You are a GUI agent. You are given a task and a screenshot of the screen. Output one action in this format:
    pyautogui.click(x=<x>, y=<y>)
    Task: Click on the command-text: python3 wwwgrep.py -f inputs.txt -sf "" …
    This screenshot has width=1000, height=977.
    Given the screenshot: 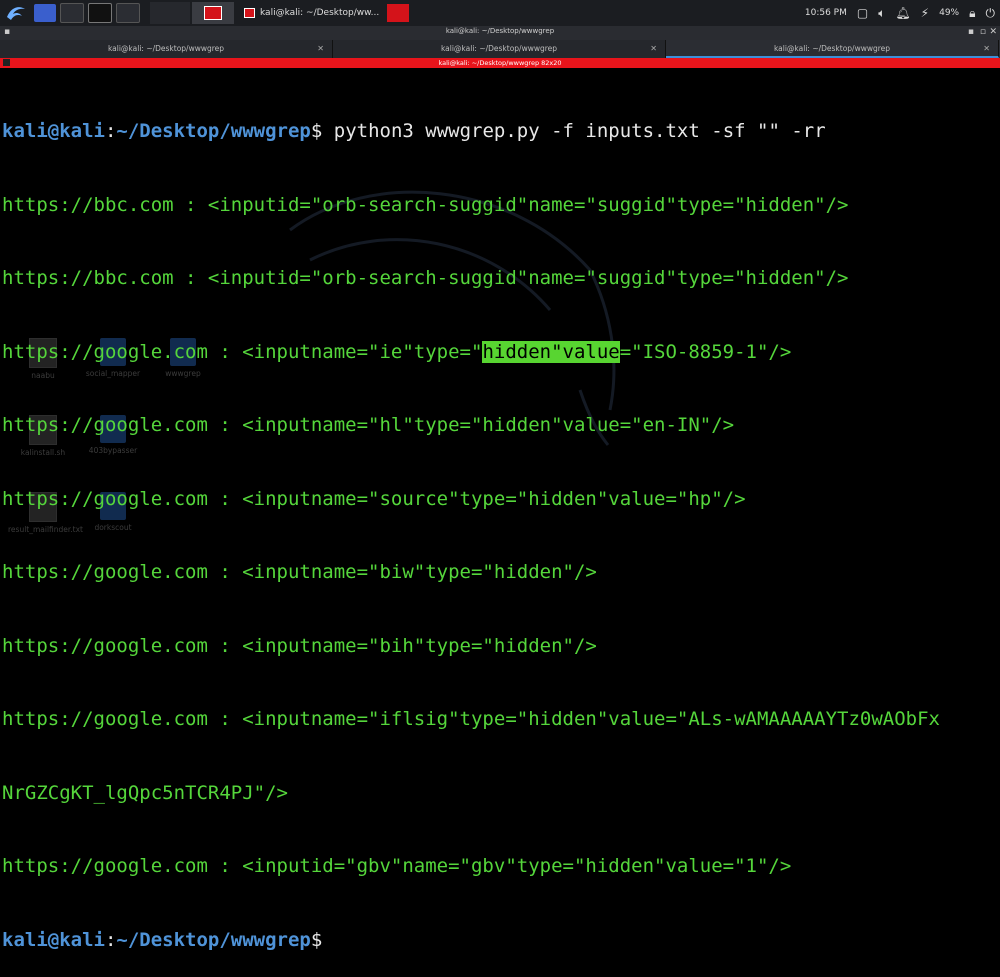 What is the action you would take?
    pyautogui.click(x=574, y=131)
    